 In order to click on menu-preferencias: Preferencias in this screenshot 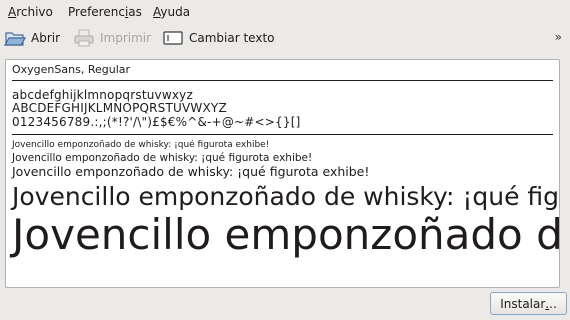, I will do `click(105, 12)`.